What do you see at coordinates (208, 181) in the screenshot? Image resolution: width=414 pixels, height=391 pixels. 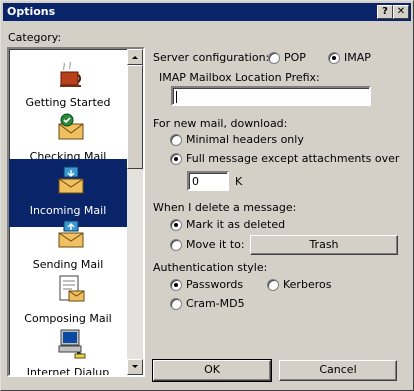 I see `size-limit-input: 0` at bounding box center [208, 181].